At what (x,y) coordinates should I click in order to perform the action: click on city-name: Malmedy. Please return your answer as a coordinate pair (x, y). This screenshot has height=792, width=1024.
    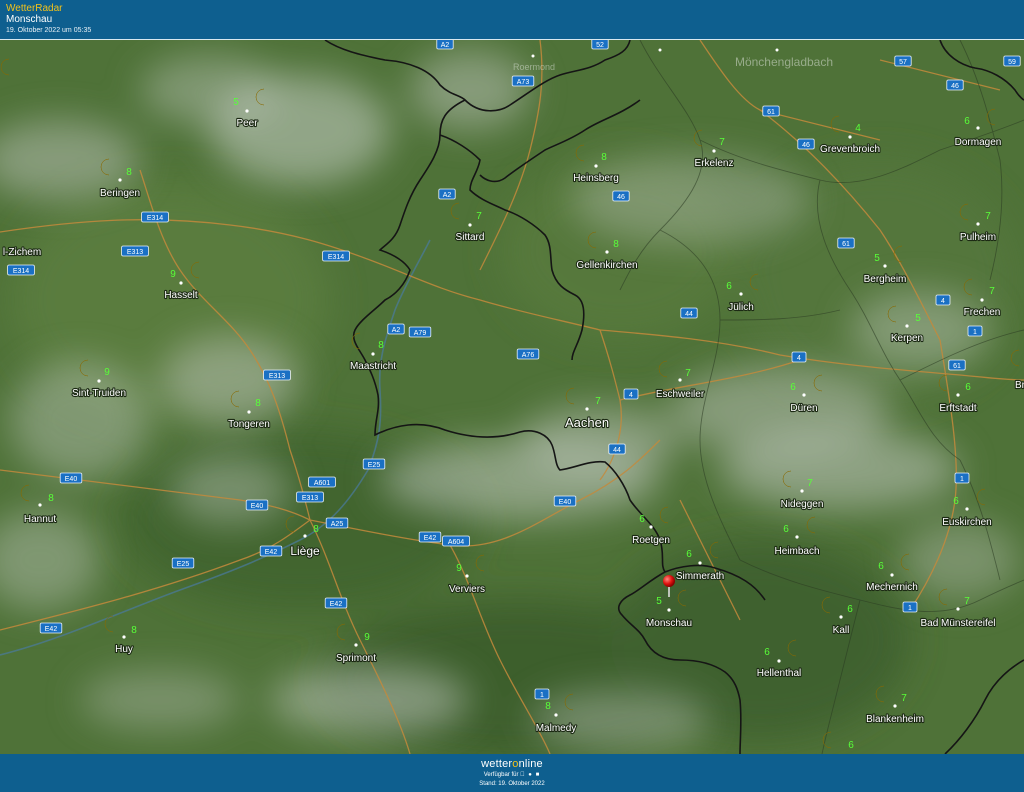
    Looking at the image, I should click on (556, 728).